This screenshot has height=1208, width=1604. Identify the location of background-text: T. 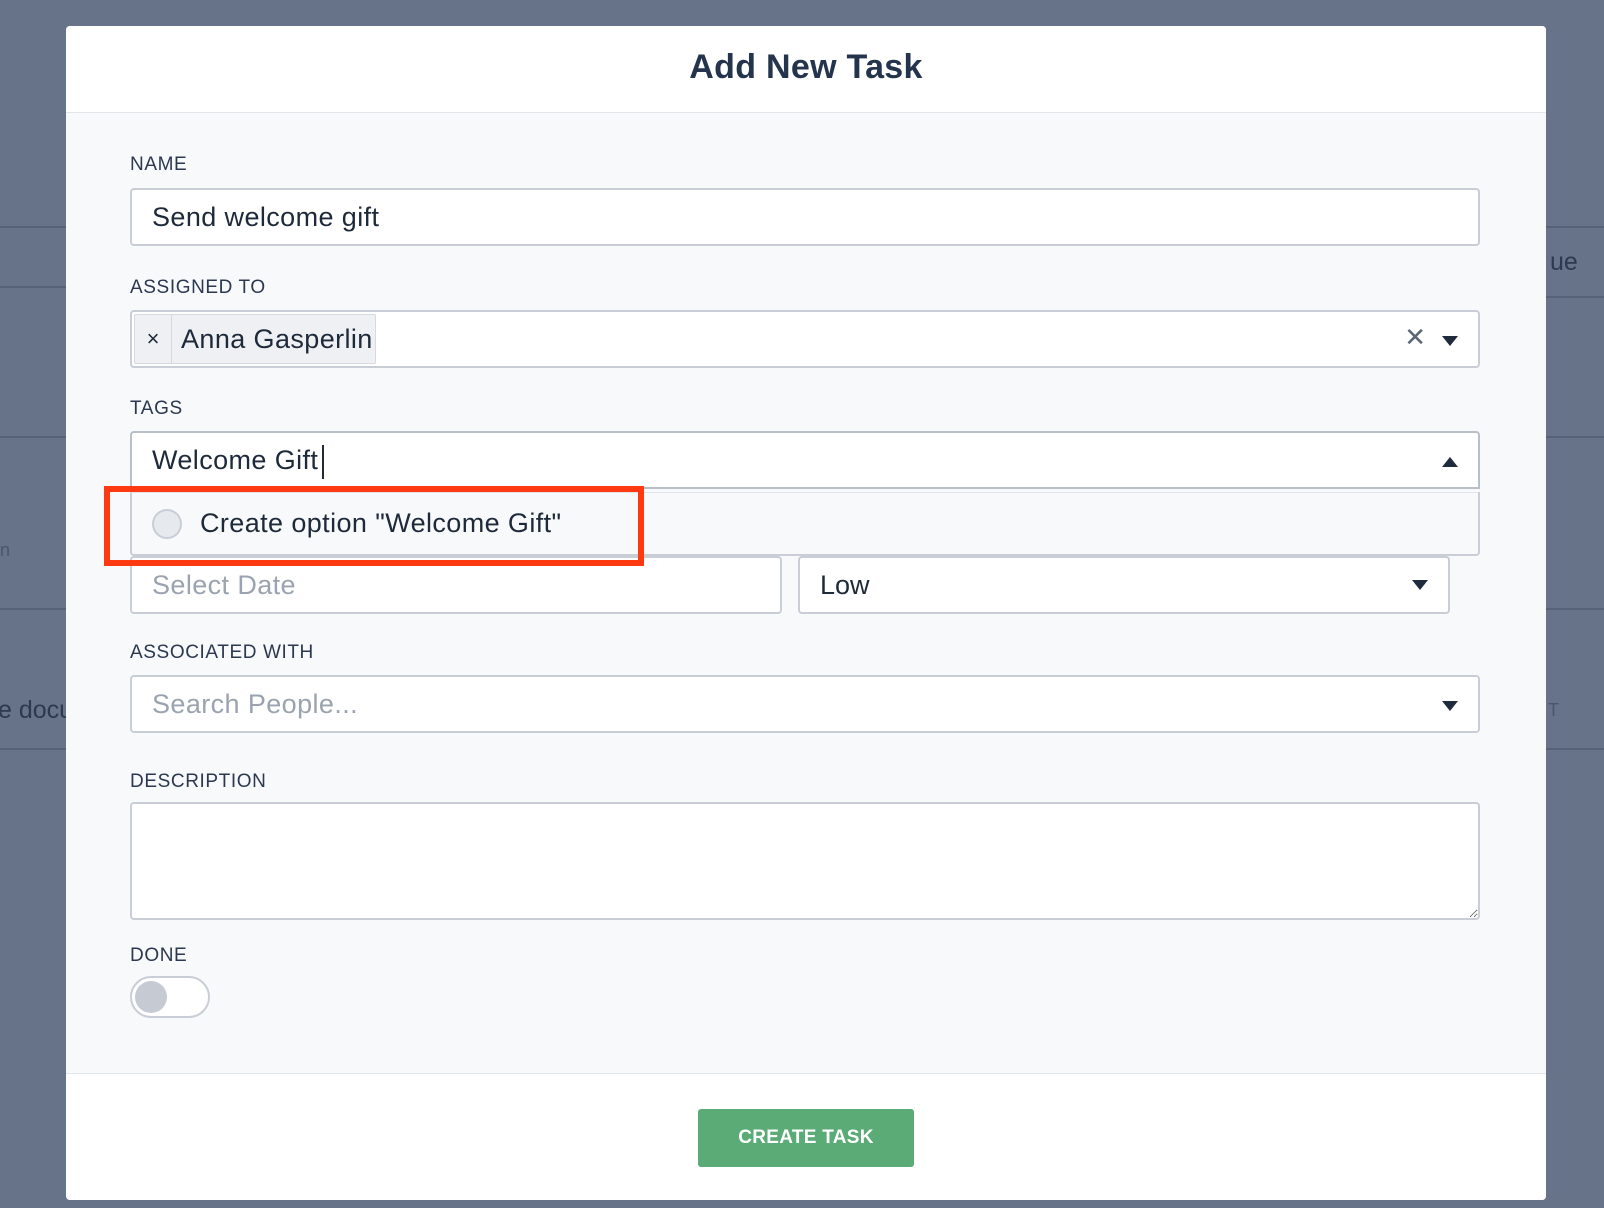
(1553, 710).